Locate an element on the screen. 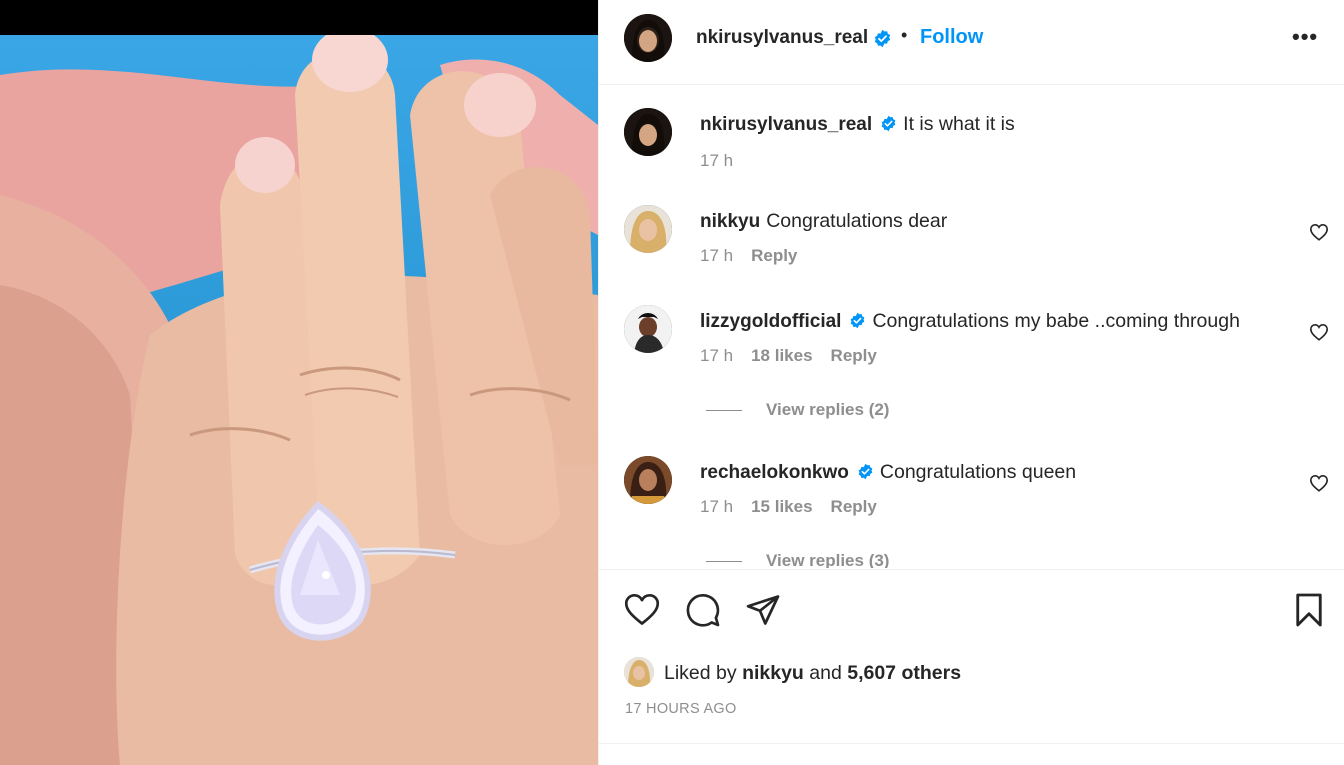 Image resolution: width=1344 pixels, height=765 pixels. liked-by-summary: Liked by nikkyu and 5,607 others is located at coordinates (792, 672).